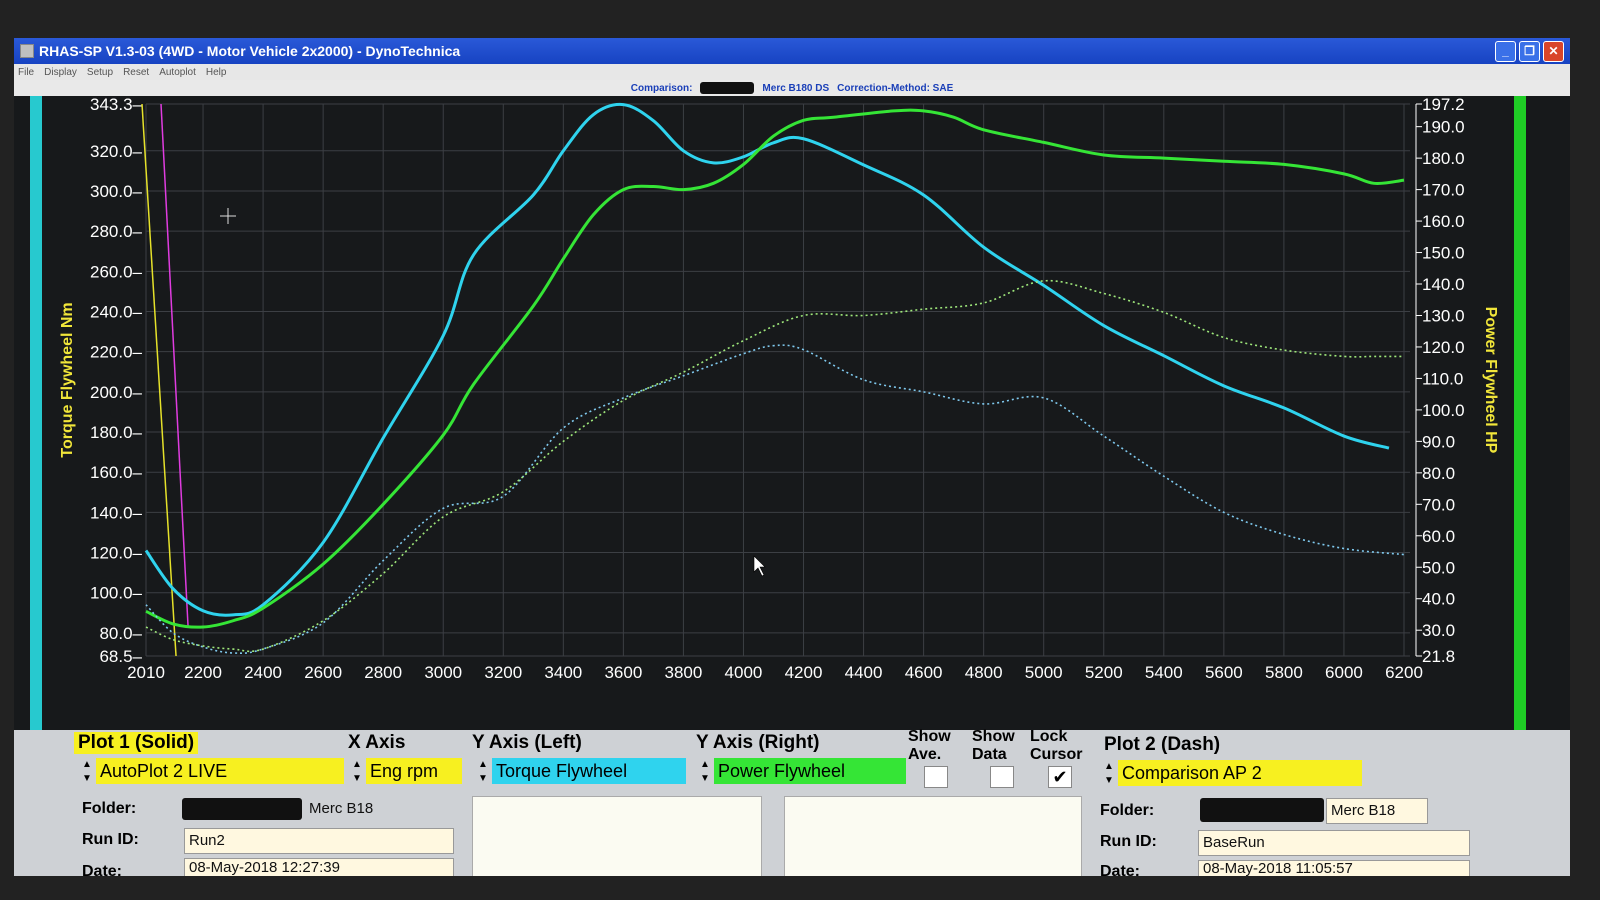  What do you see at coordinates (1443, 158) in the screenshot?
I see `y-right-tick-label: 180.0` at bounding box center [1443, 158].